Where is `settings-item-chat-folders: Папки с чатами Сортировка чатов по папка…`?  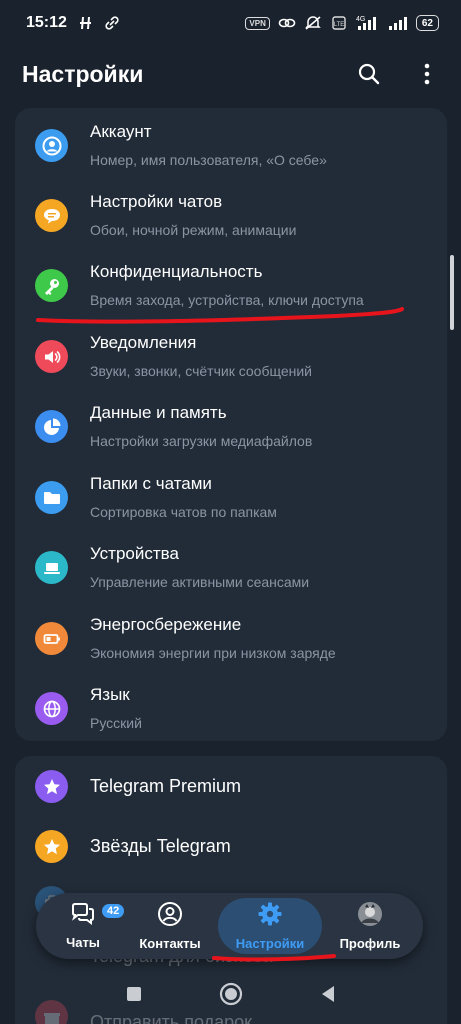
settings-item-chat-folders: Папки с чатами Сортировка чатов по папка… is located at coordinates (231, 497).